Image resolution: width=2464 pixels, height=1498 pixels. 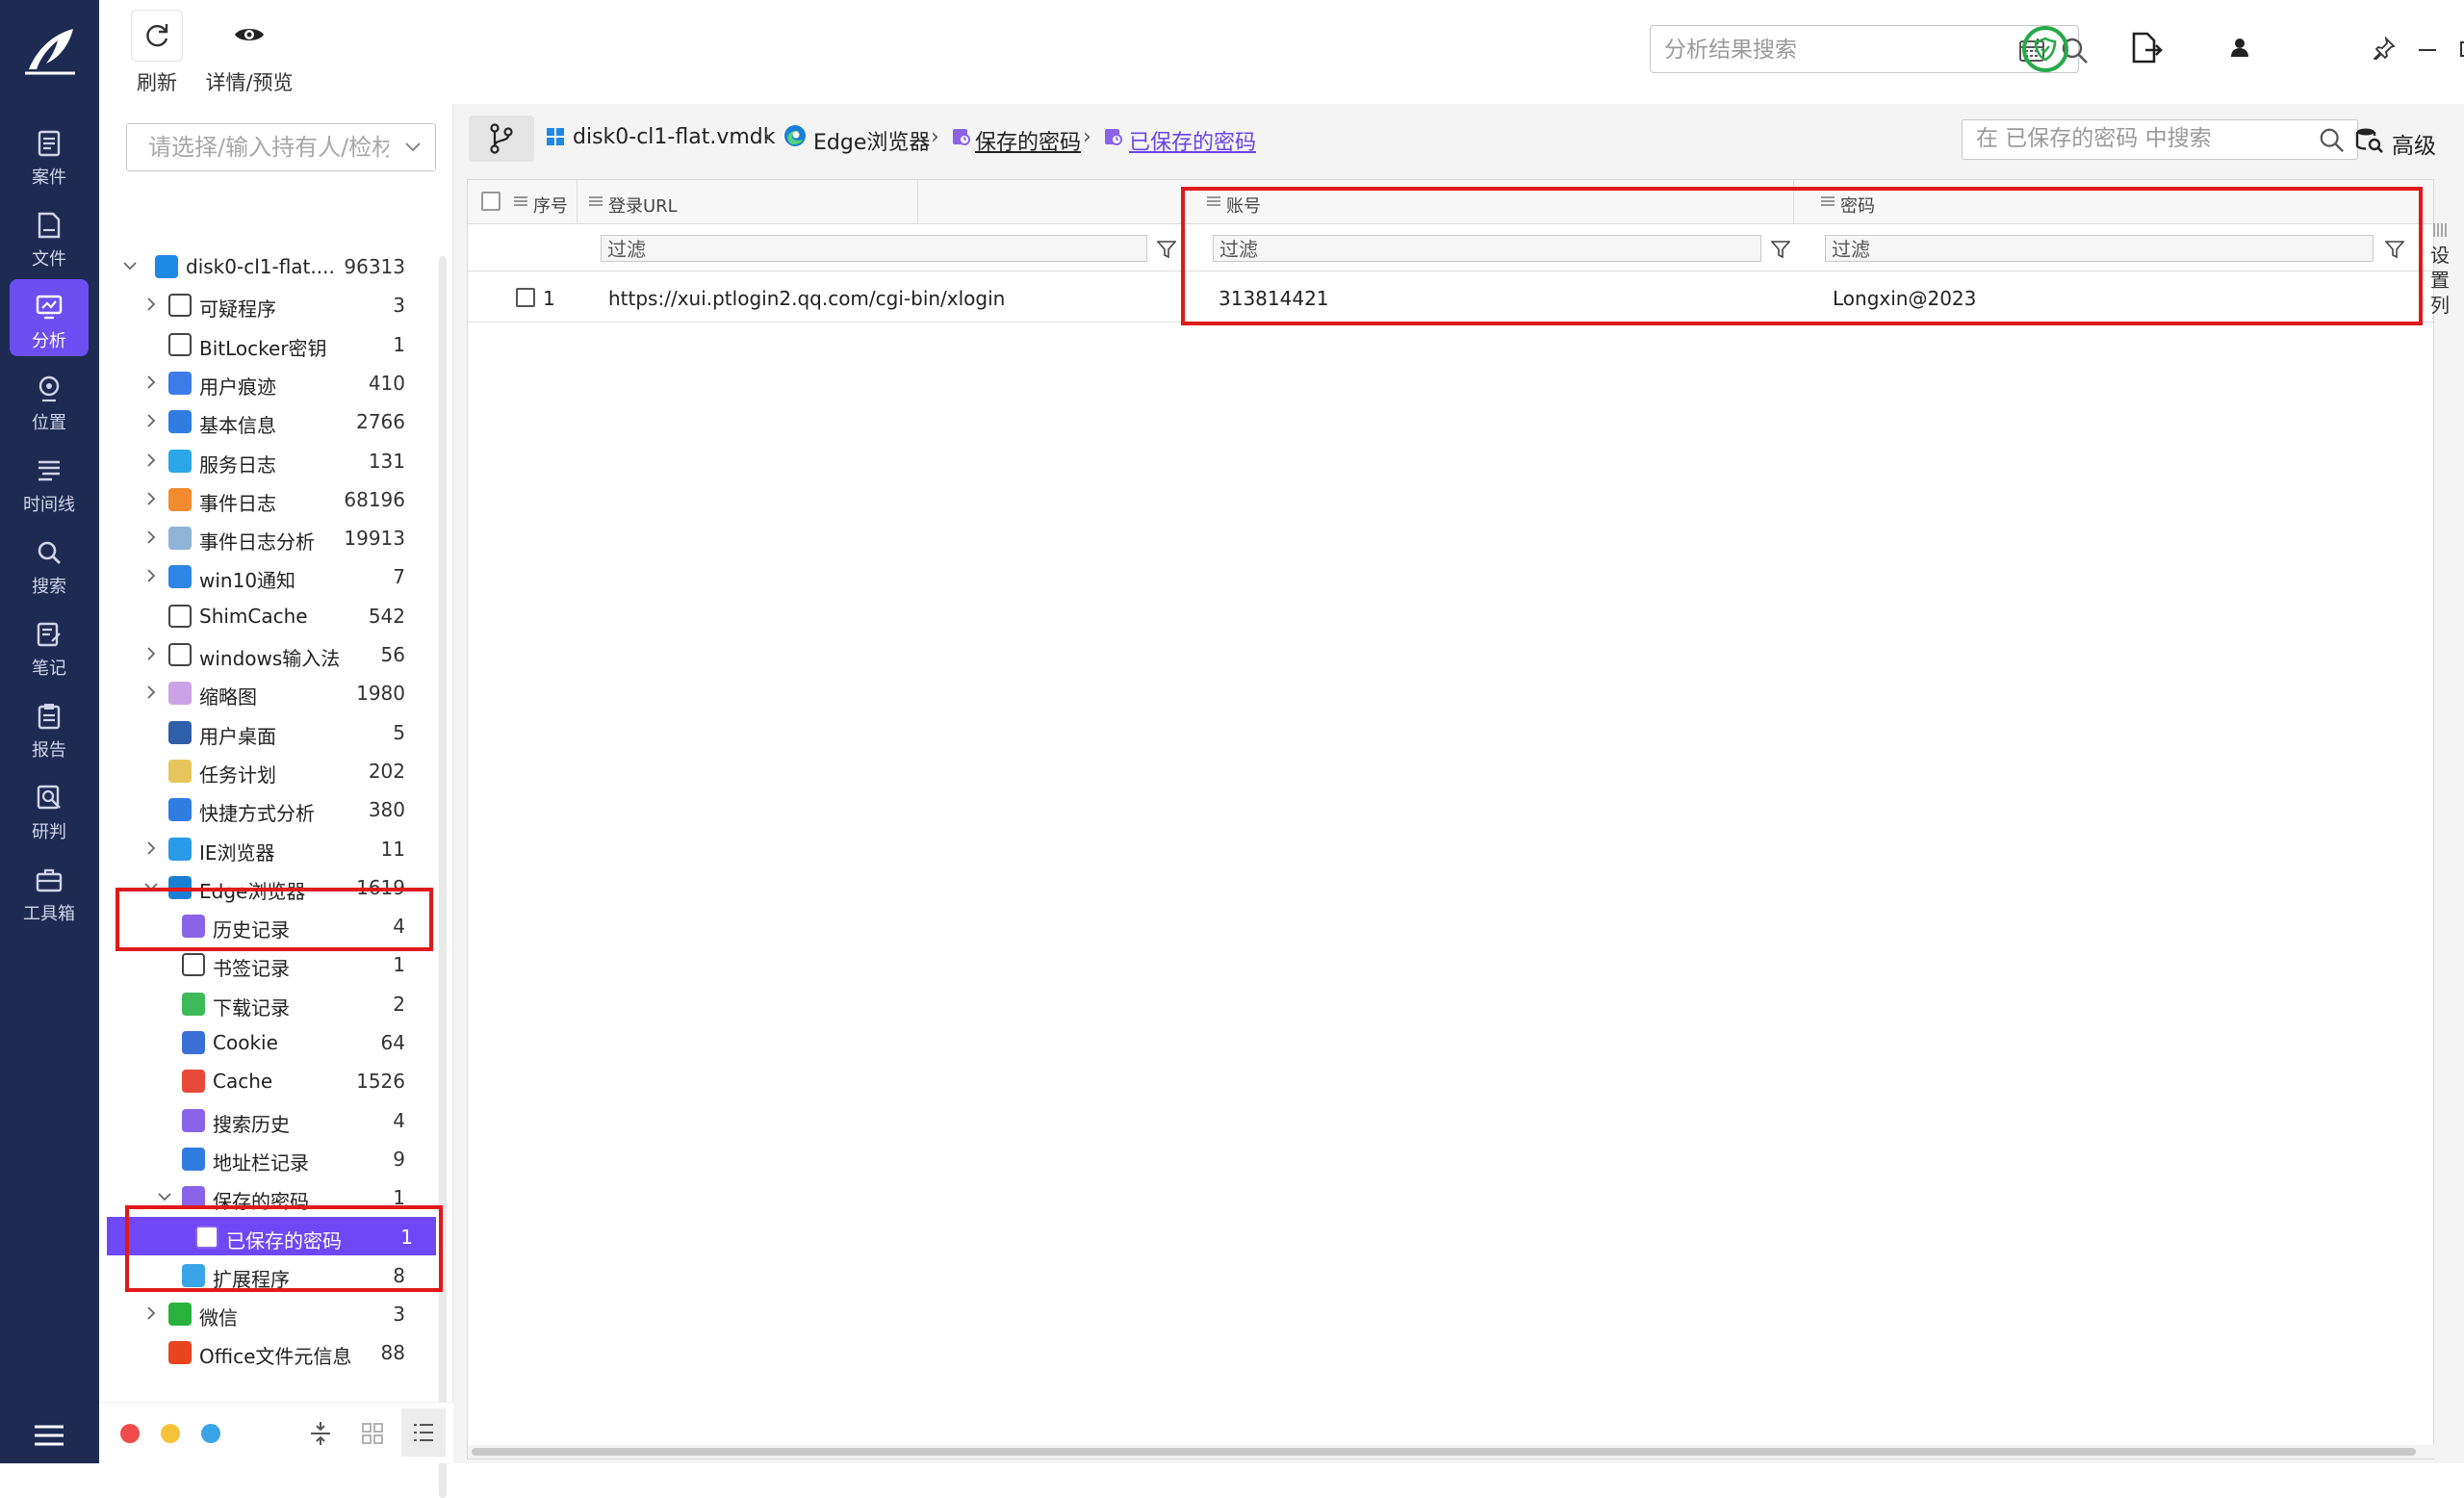 I want to click on nav-file: 文件, so click(x=49, y=235).